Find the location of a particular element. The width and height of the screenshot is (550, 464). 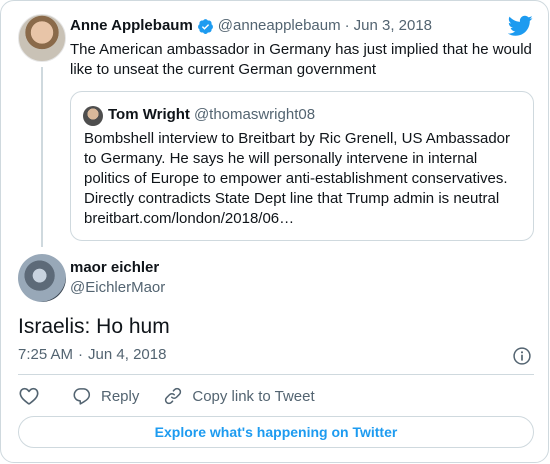

author-name: maor eichler is located at coordinates (114, 268).